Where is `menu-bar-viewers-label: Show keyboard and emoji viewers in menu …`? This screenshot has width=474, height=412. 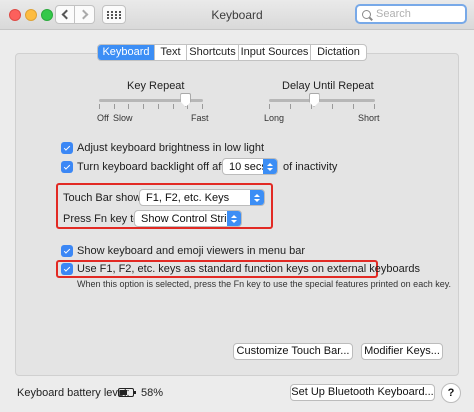 menu-bar-viewers-label: Show keyboard and emoji viewers in menu … is located at coordinates (191, 251).